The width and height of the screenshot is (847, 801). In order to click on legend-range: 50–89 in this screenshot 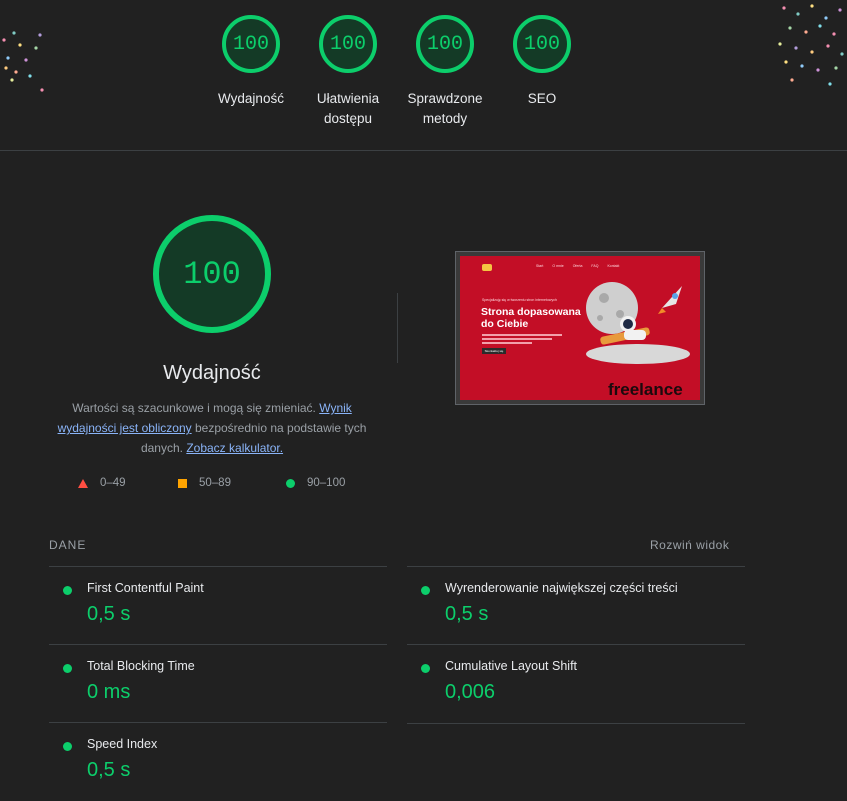, I will do `click(215, 483)`.